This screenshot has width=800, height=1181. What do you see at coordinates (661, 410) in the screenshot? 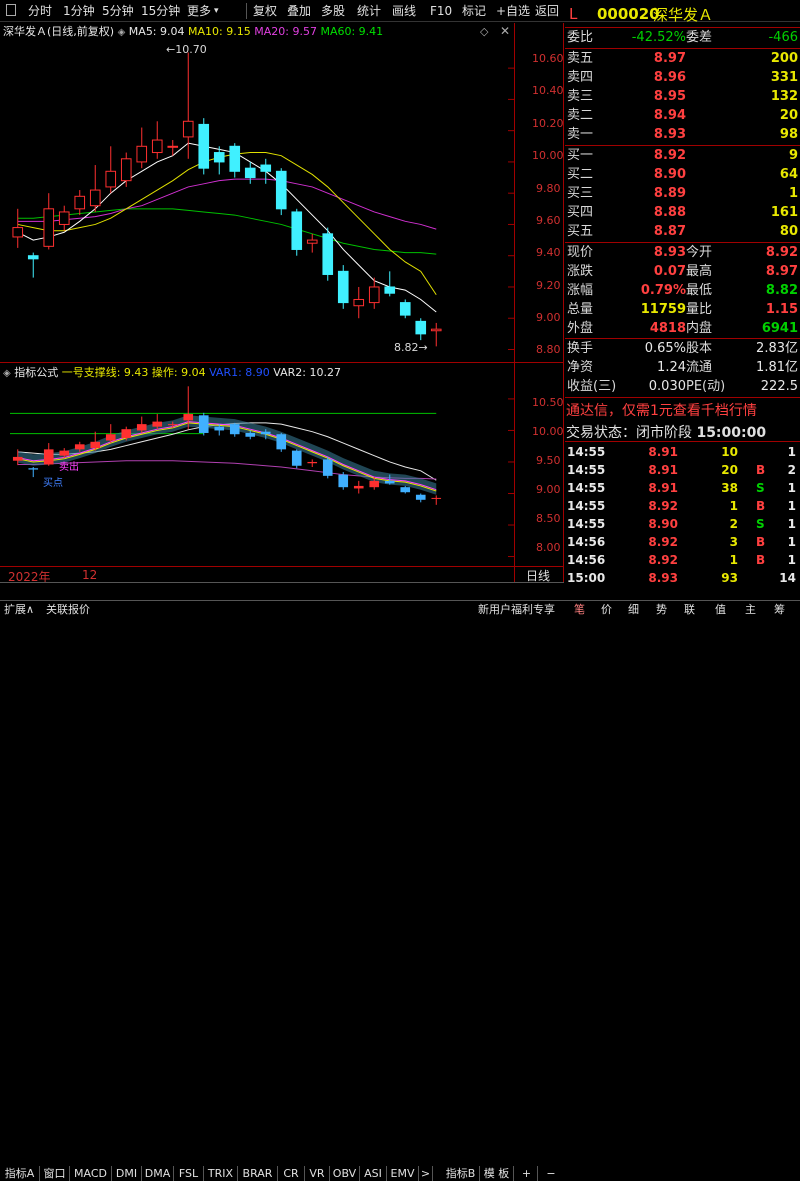
I see `promo-banner: 通达信，仅需1元查看千档行情` at bounding box center [661, 410].